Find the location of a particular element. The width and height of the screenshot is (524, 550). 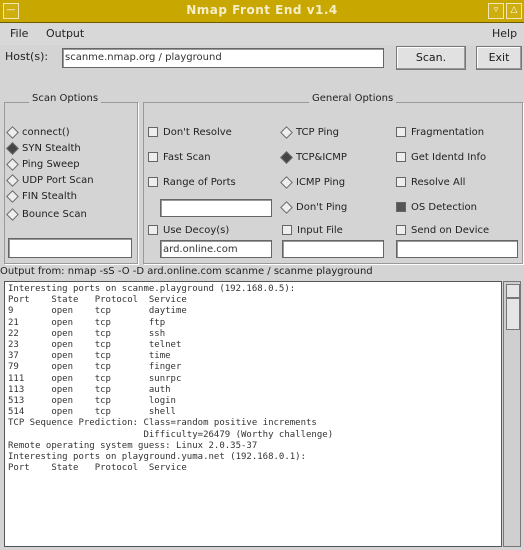

output-line: 113 open tcp auth is located at coordinates (89, 389).